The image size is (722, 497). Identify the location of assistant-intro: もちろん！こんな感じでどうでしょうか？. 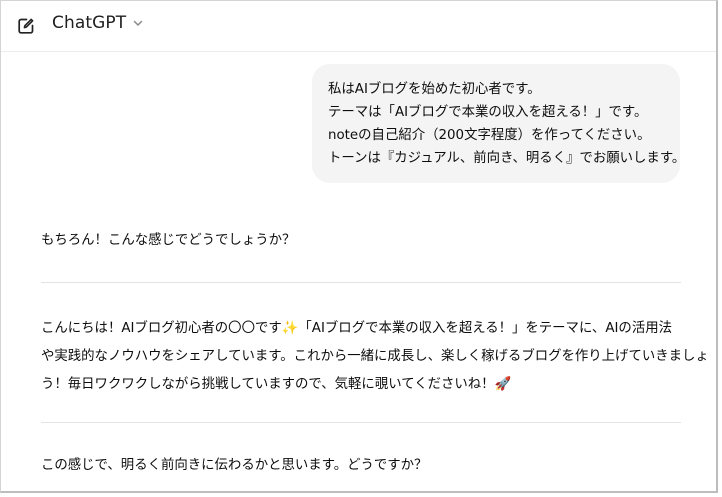
(168, 240).